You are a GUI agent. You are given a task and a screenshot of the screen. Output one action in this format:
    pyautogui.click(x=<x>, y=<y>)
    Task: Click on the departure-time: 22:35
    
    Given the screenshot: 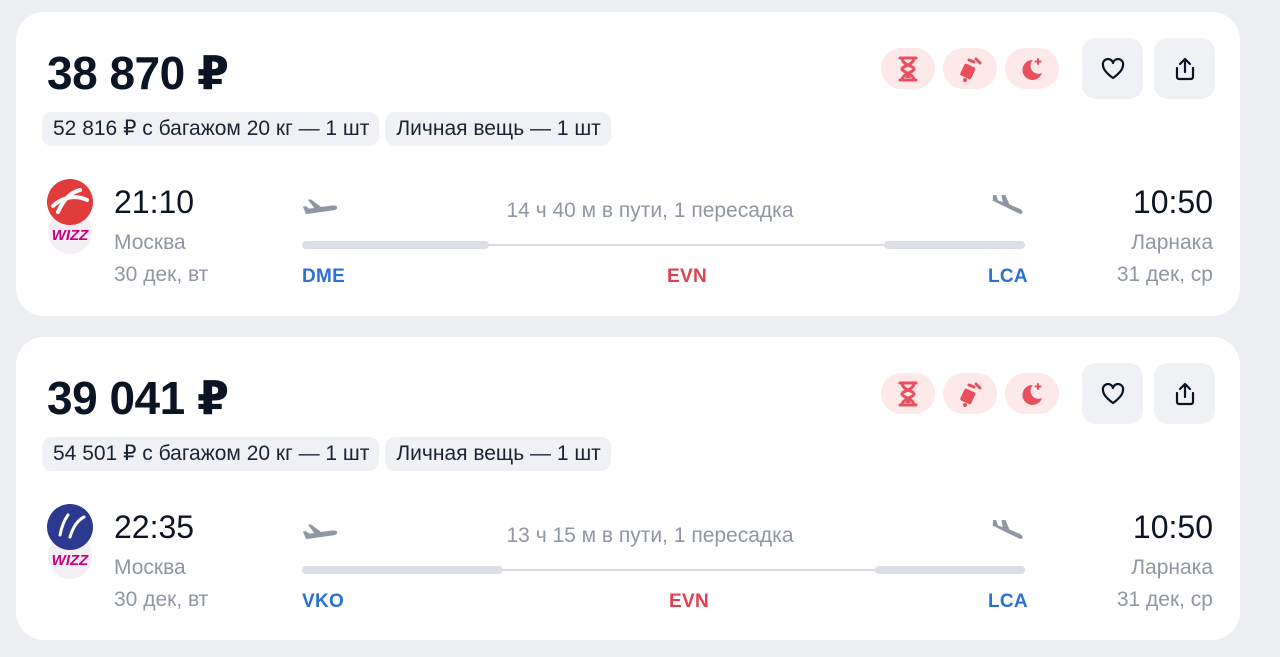 What is the action you would take?
    pyautogui.click(x=154, y=527)
    